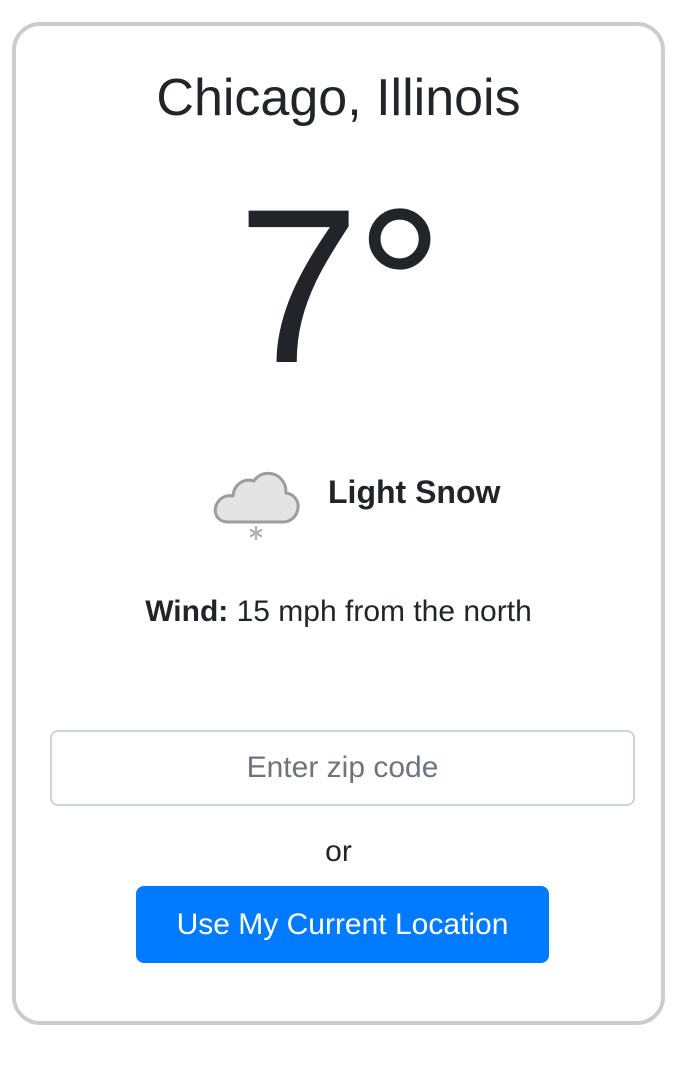  Describe the element at coordinates (342, 924) in the screenshot. I see `use-current-location-button: Use My Current Location` at that location.